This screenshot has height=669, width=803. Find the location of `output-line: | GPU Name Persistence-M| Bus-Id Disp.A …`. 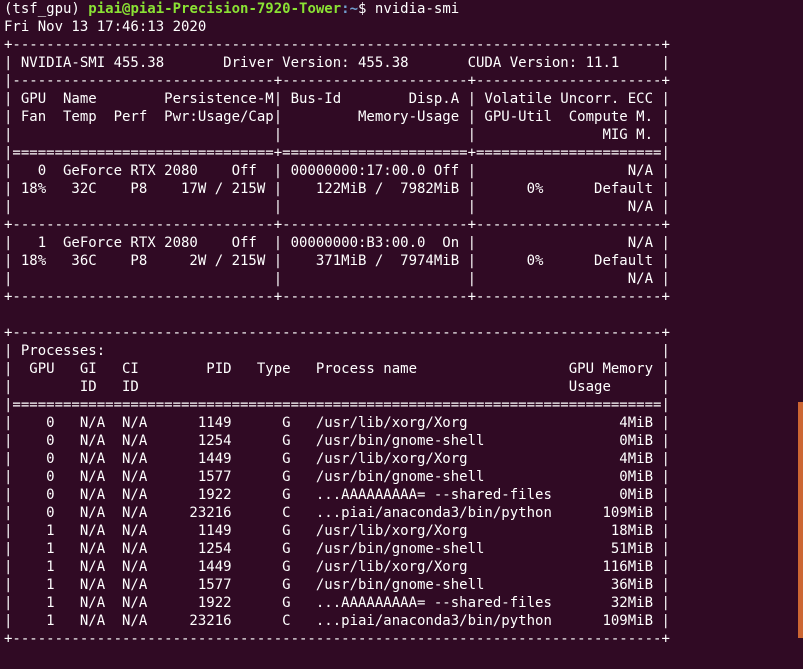

output-line: | GPU Name Persistence-M| Bus-Id Disp.A … is located at coordinates (337, 99).